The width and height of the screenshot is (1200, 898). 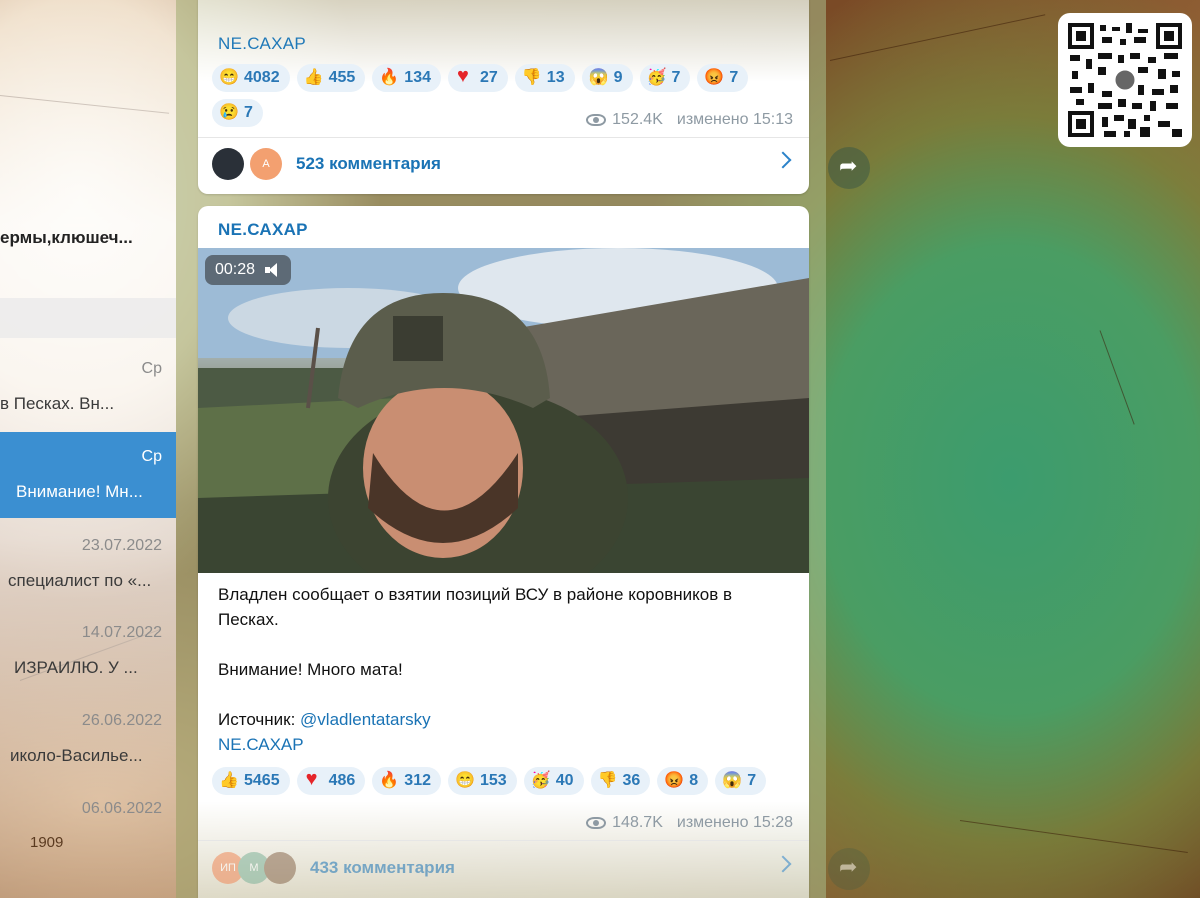 I want to click on reaction-button: 8, so click(x=683, y=781).